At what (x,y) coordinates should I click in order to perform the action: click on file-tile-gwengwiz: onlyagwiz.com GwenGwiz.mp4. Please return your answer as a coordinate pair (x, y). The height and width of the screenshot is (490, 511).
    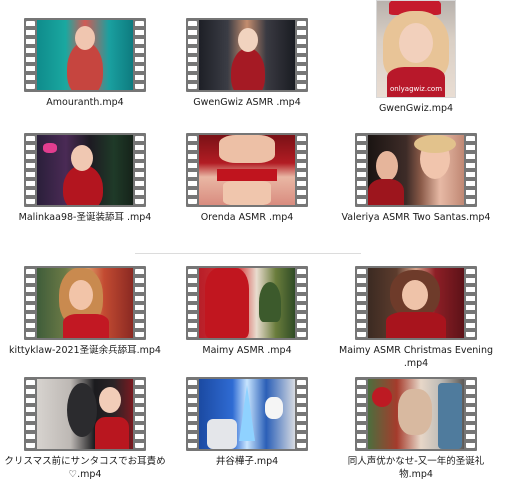
    Looking at the image, I should click on (416, 57).